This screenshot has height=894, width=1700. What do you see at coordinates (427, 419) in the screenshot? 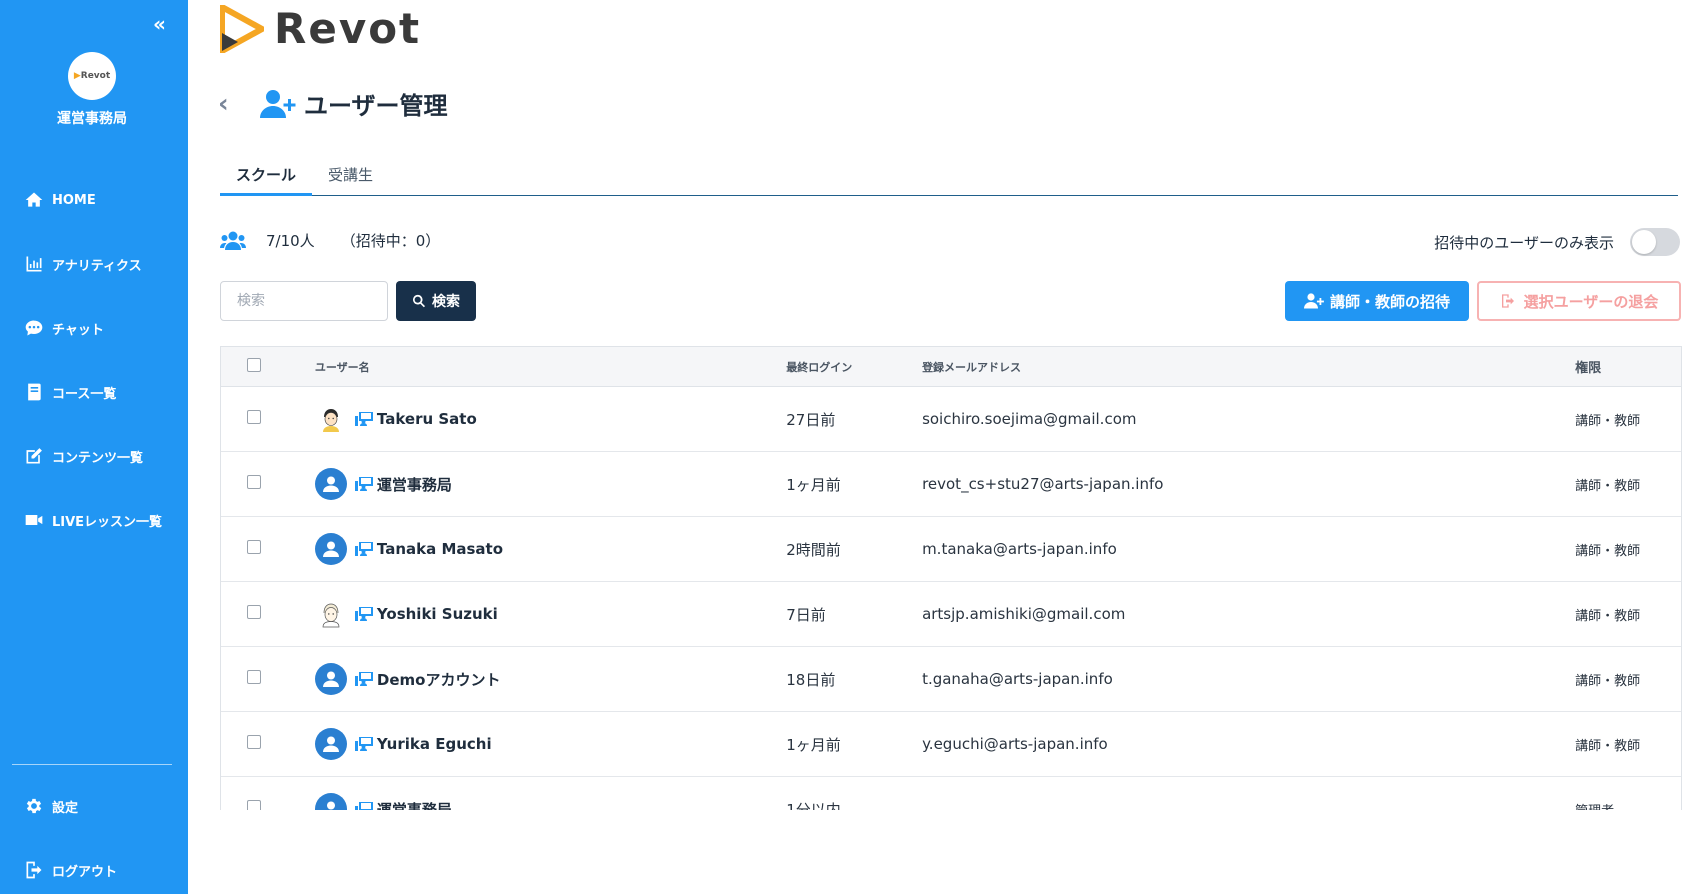
I see `user-name: Takeru Sato` at bounding box center [427, 419].